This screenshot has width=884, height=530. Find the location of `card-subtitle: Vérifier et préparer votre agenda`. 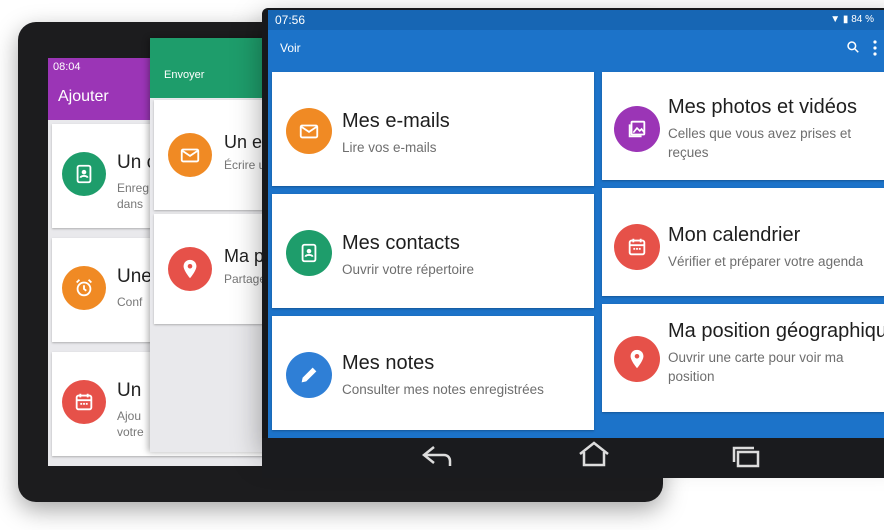

card-subtitle: Vérifier et préparer votre agenda is located at coordinates (766, 261).